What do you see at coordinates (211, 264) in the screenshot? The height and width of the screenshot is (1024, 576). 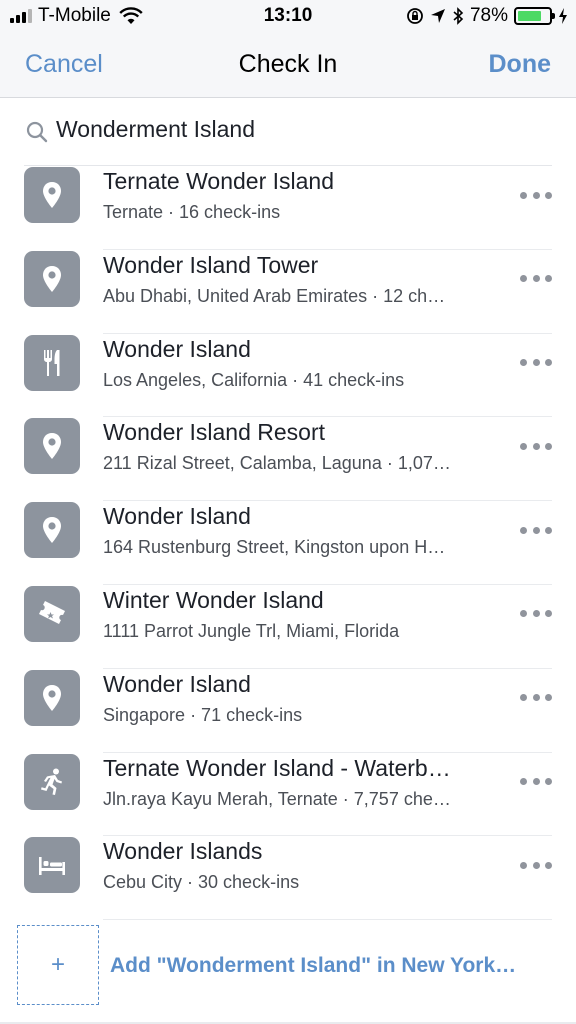 I see `place-name: Wonder Island Tower` at bounding box center [211, 264].